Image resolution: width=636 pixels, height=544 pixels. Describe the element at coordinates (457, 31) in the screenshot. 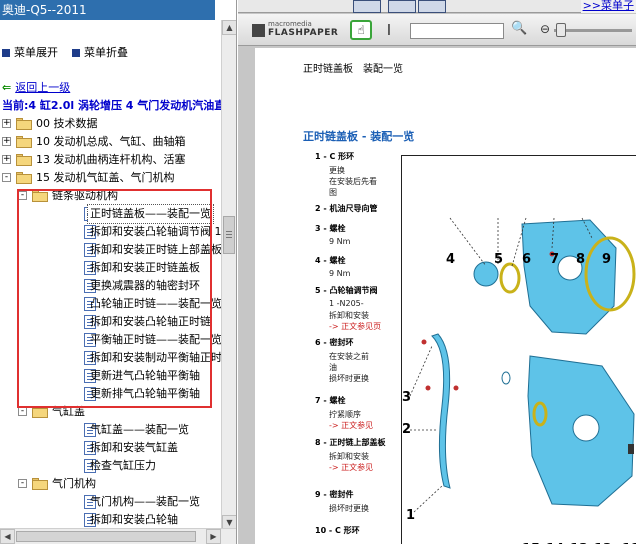

I see `search-input` at that location.